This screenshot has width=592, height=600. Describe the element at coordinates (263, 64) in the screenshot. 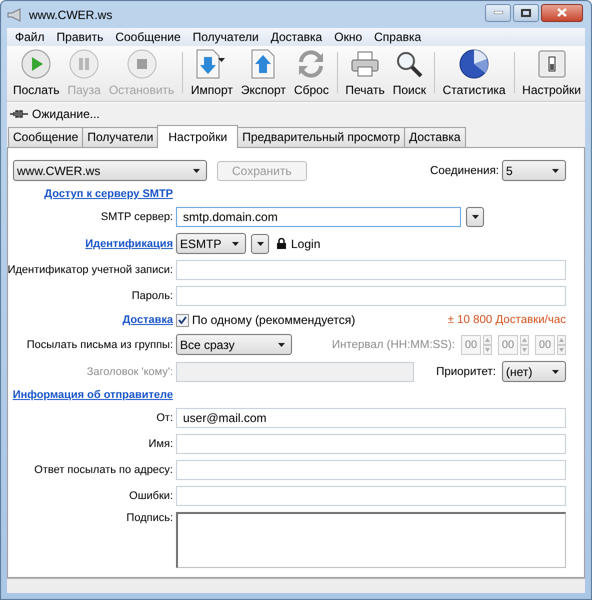

I see `document-up-arrow-icon` at that location.